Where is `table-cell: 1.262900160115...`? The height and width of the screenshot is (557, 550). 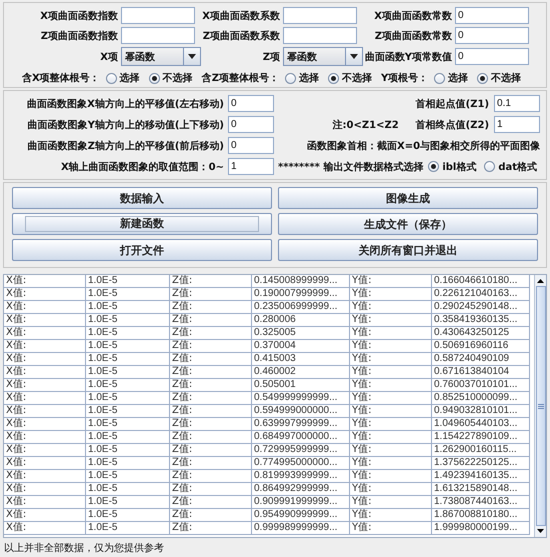
table-cell: 1.262900160115... is located at coordinates (481, 450).